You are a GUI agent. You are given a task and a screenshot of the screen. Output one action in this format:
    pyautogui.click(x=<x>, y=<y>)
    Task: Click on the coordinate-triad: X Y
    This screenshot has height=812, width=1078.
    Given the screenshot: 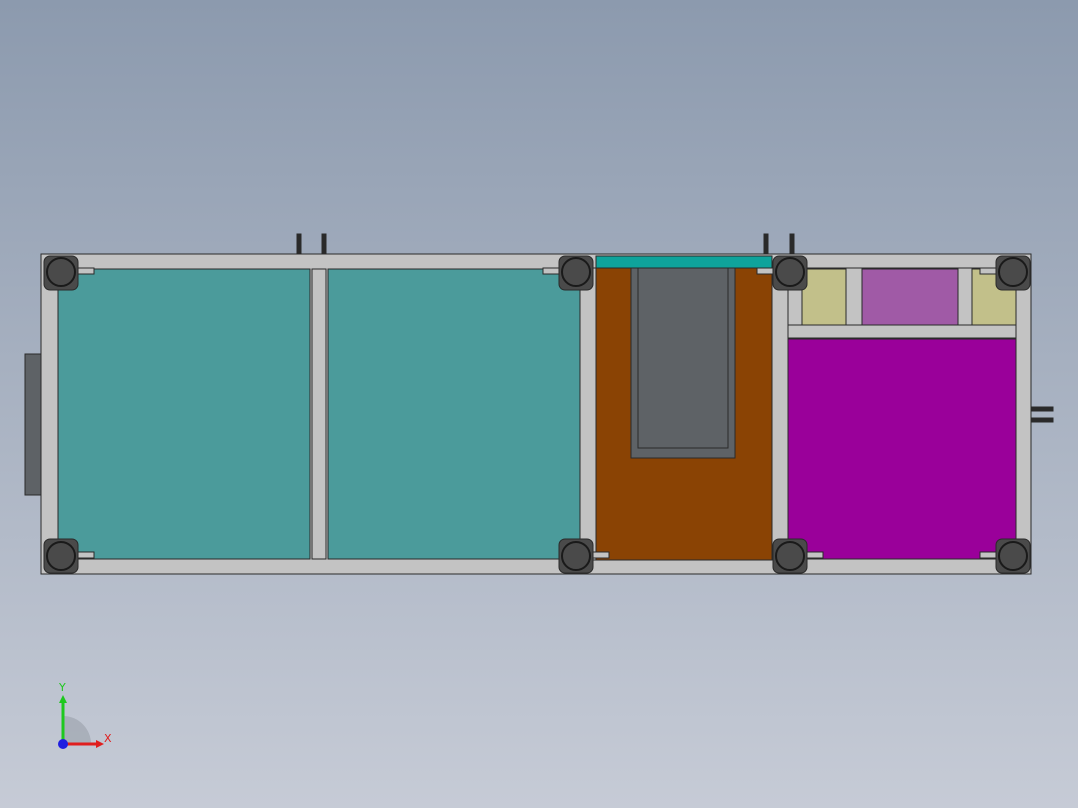 What is the action you would take?
    pyautogui.click(x=85, y=718)
    